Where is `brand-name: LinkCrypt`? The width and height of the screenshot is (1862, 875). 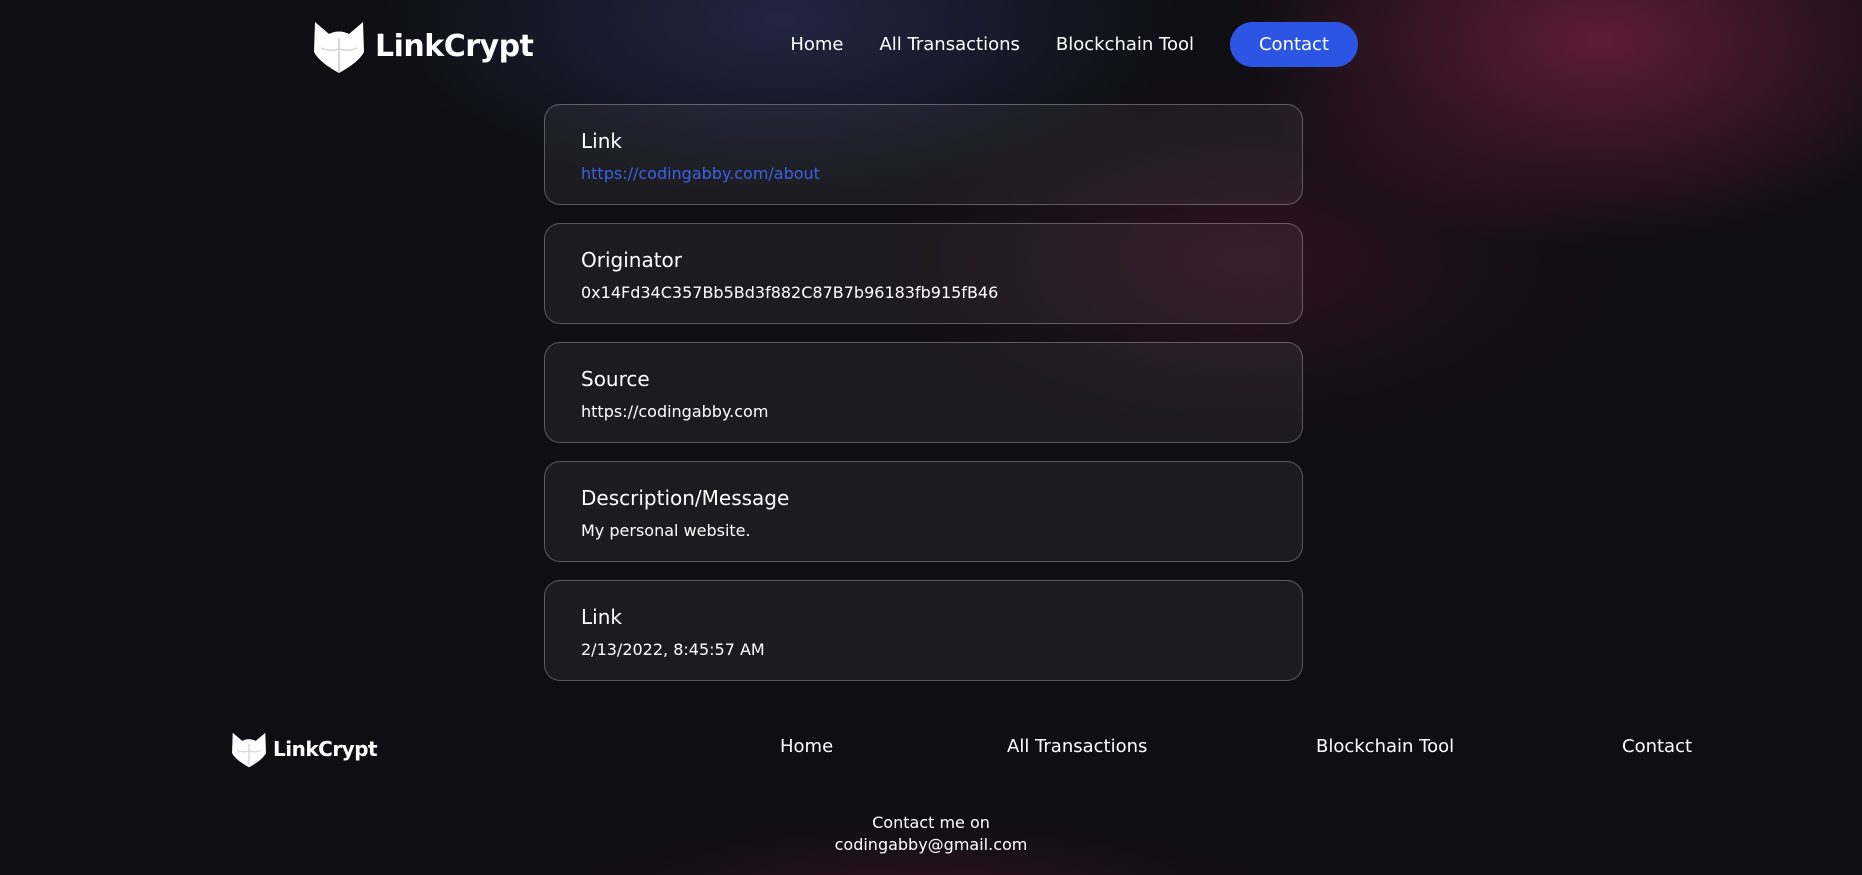 brand-name: LinkCrypt is located at coordinates (454, 46).